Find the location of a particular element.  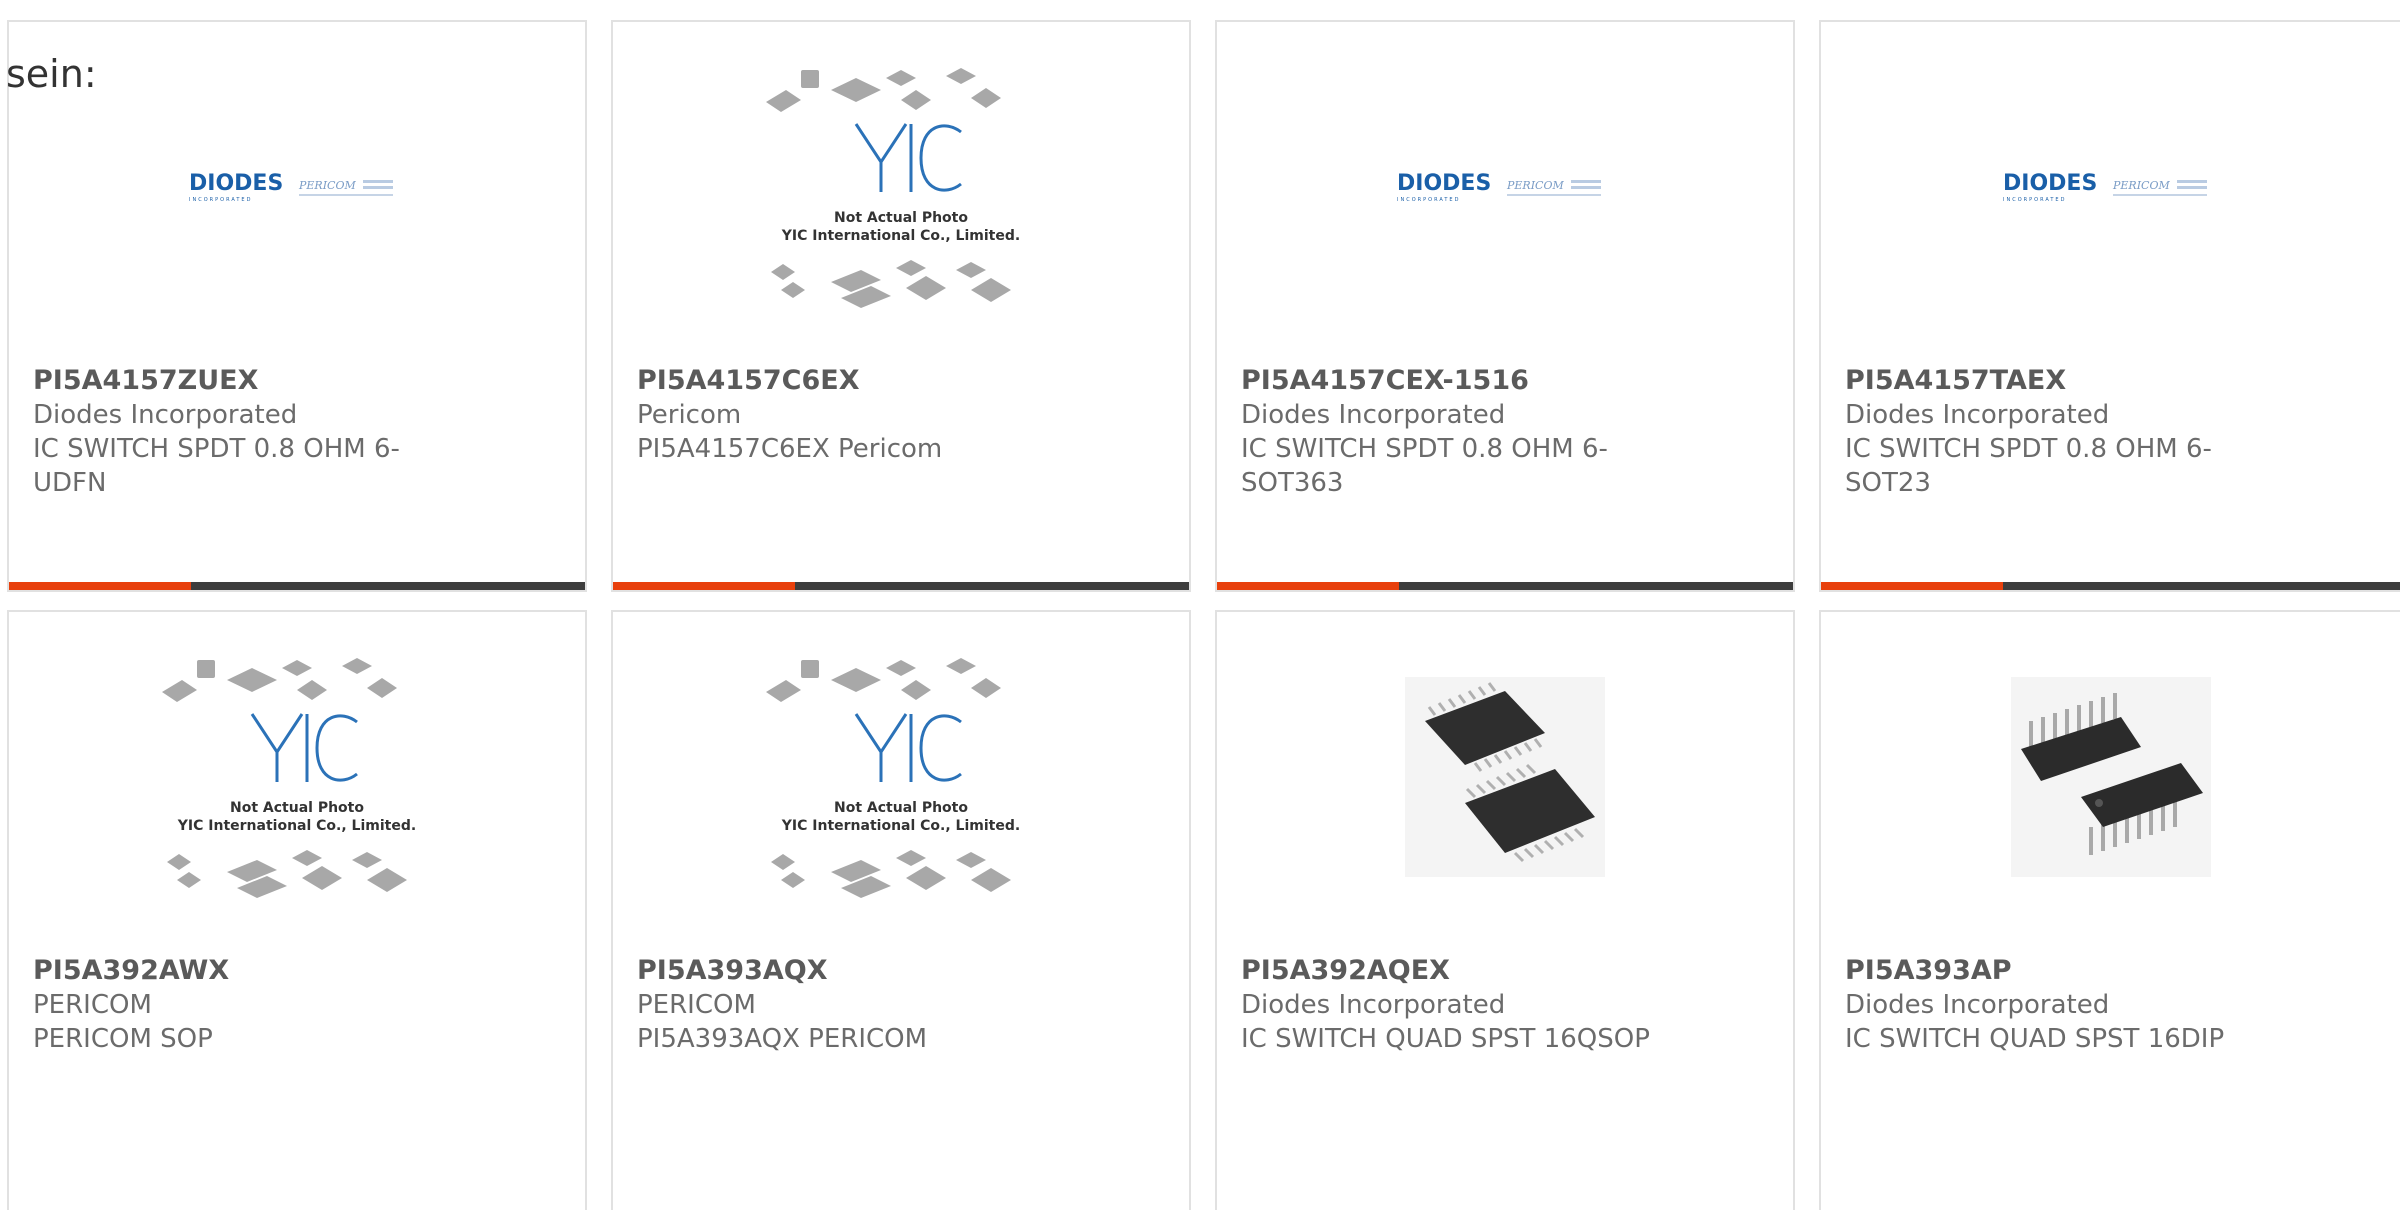

qsop-chip-photo-icon is located at coordinates (1505, 777).